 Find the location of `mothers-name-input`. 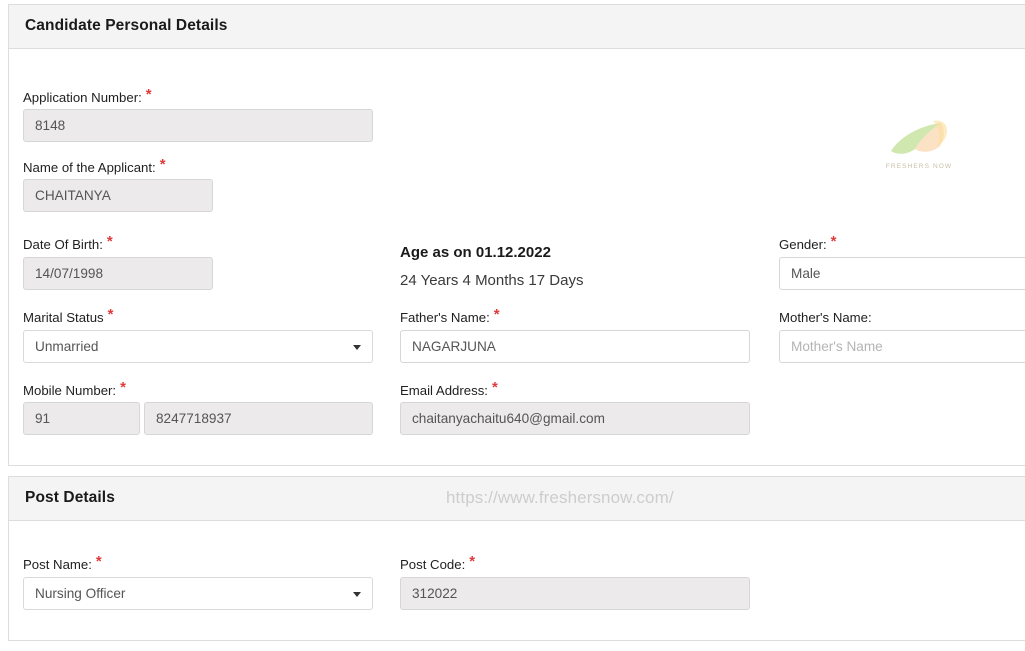

mothers-name-input is located at coordinates (902, 346).